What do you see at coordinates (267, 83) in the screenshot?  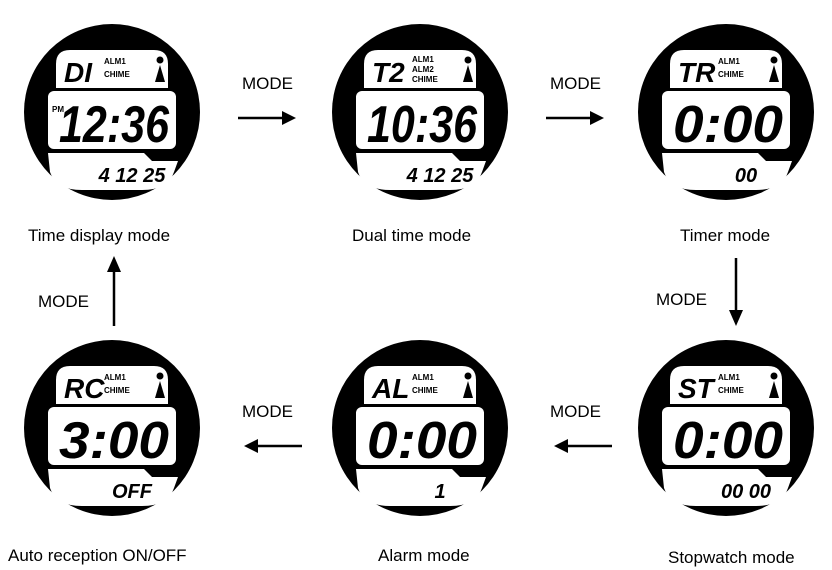 I see `mode-label-1: MODE` at bounding box center [267, 83].